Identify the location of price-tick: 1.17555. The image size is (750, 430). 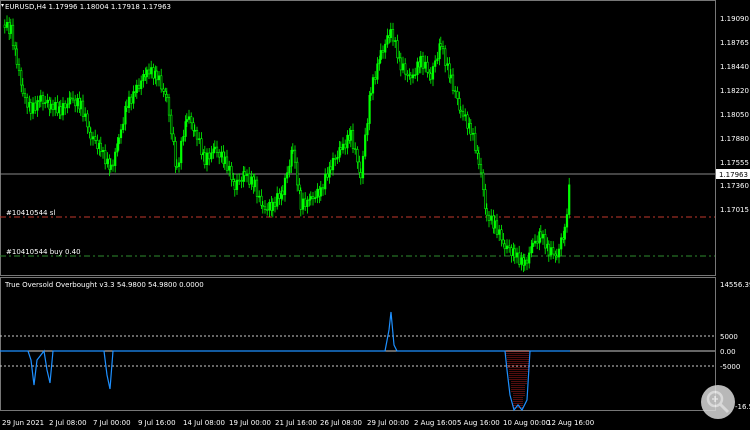
(734, 163).